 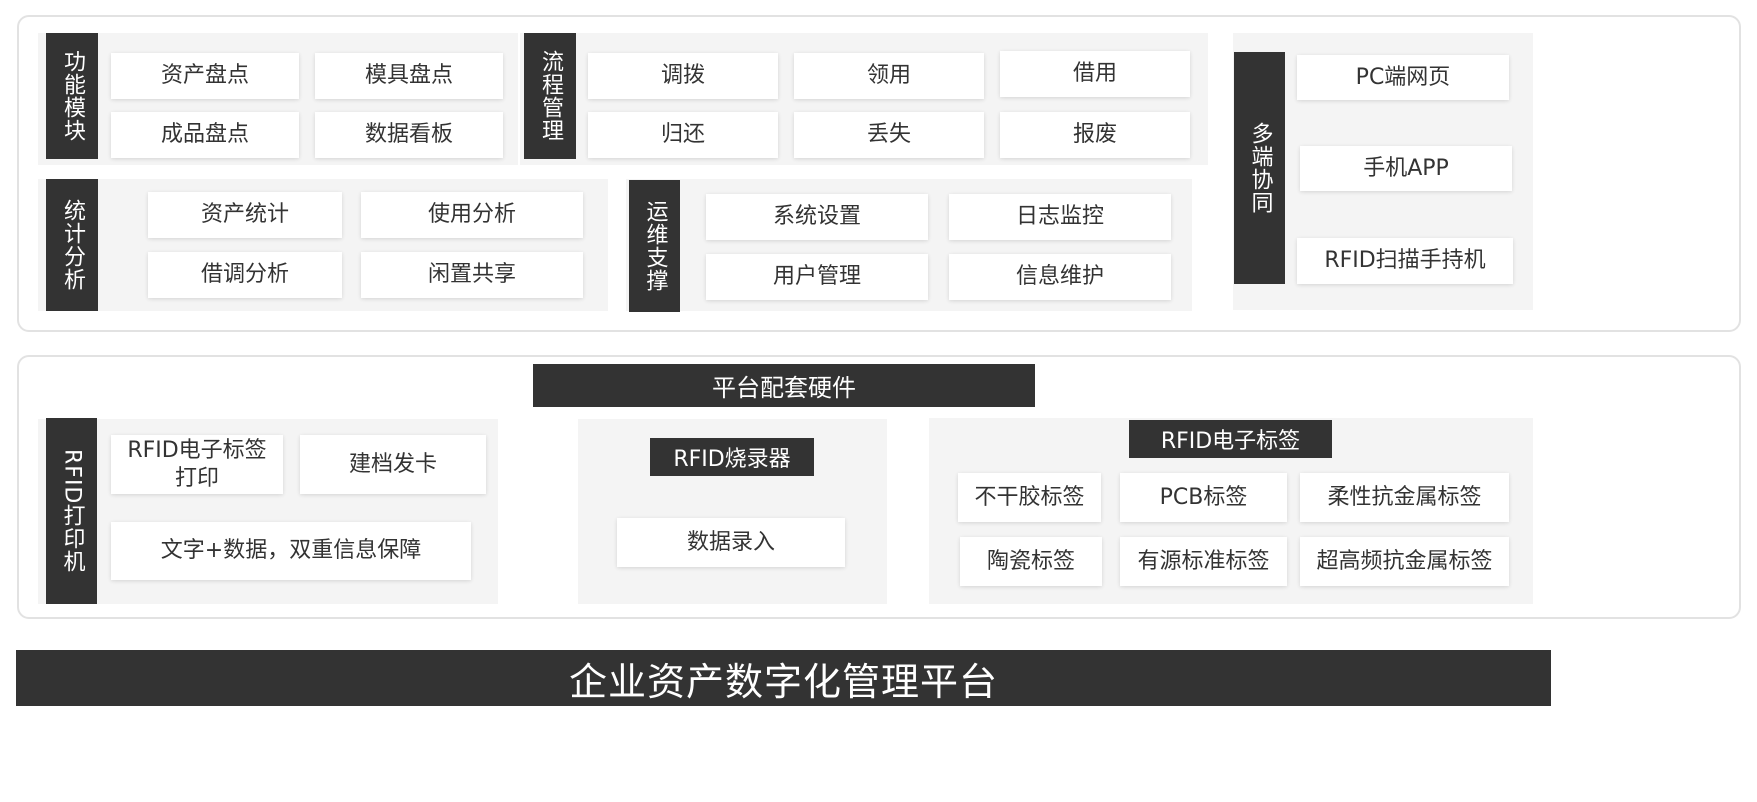 What do you see at coordinates (1031, 561) in the screenshot?
I see `tag-ceramic: 陶瓷标签` at bounding box center [1031, 561].